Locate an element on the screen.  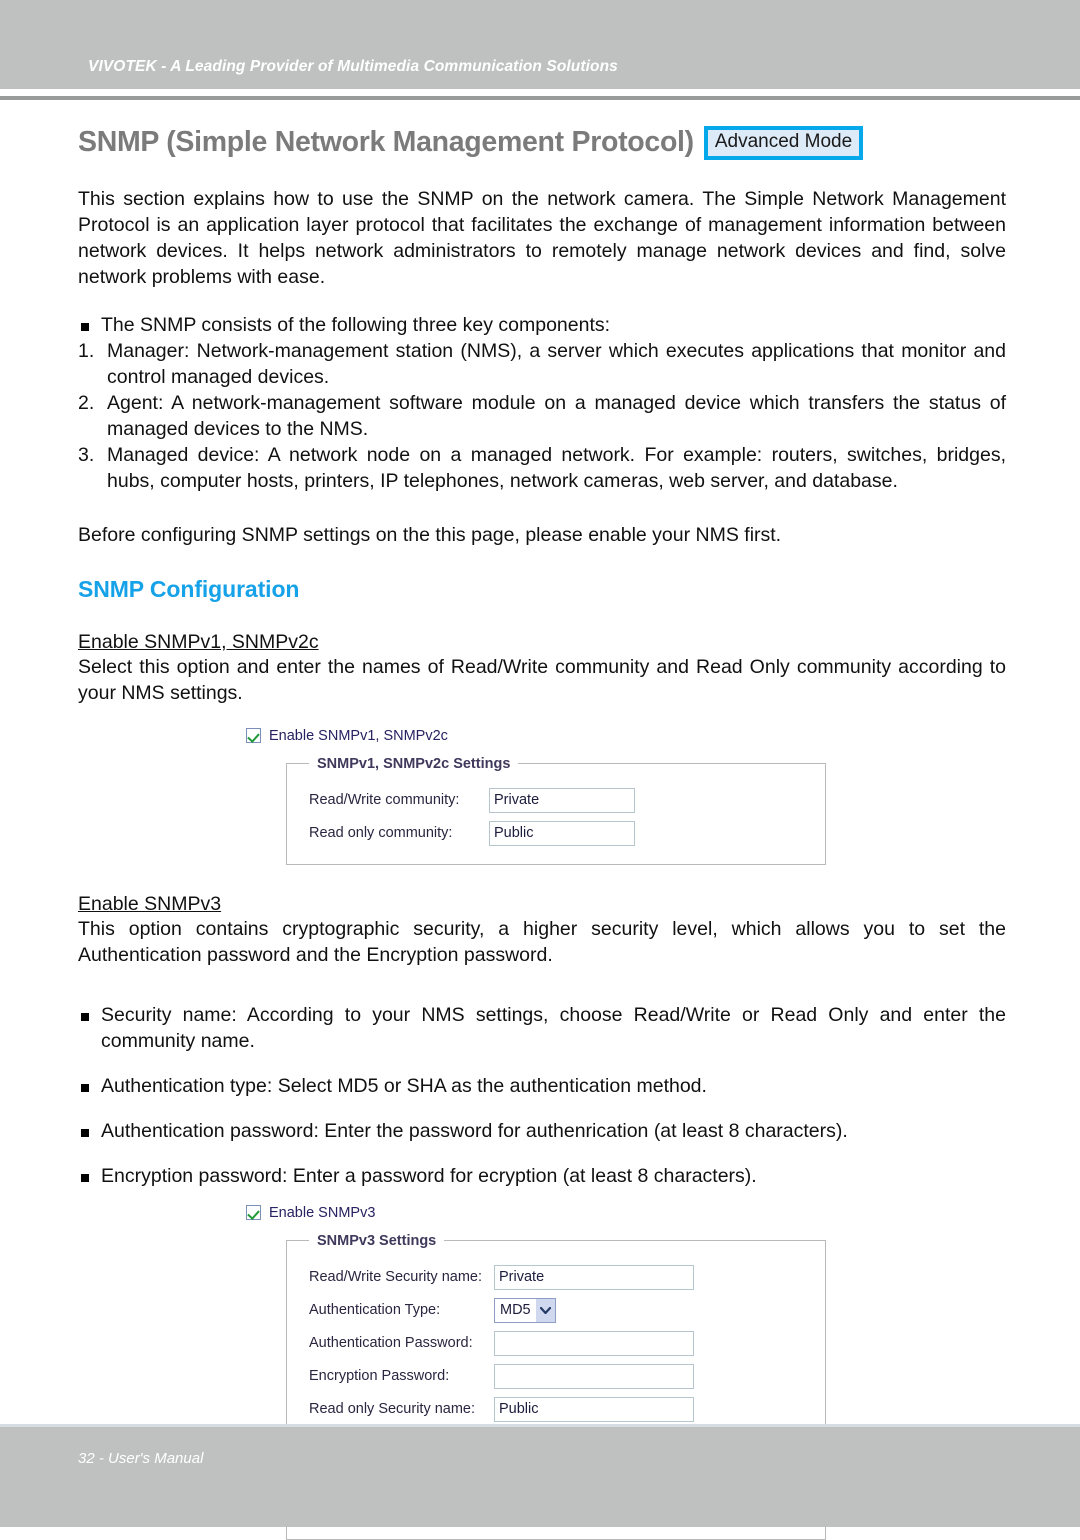
form-row: Read only Security name: is located at coordinates (556, 1409).